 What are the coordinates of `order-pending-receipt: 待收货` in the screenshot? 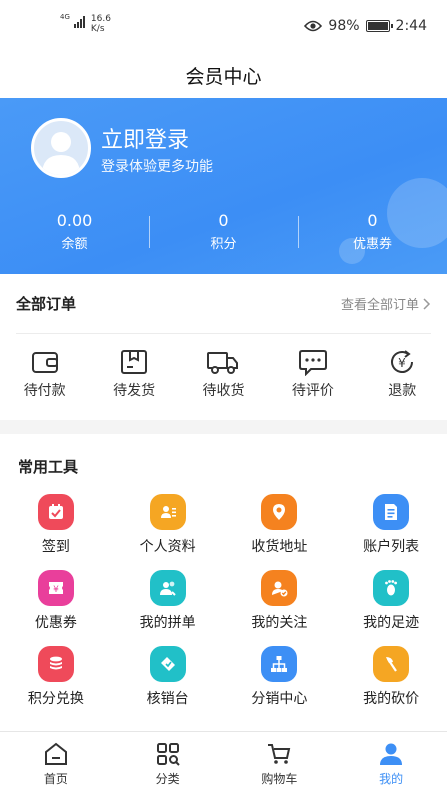 It's located at (223, 374).